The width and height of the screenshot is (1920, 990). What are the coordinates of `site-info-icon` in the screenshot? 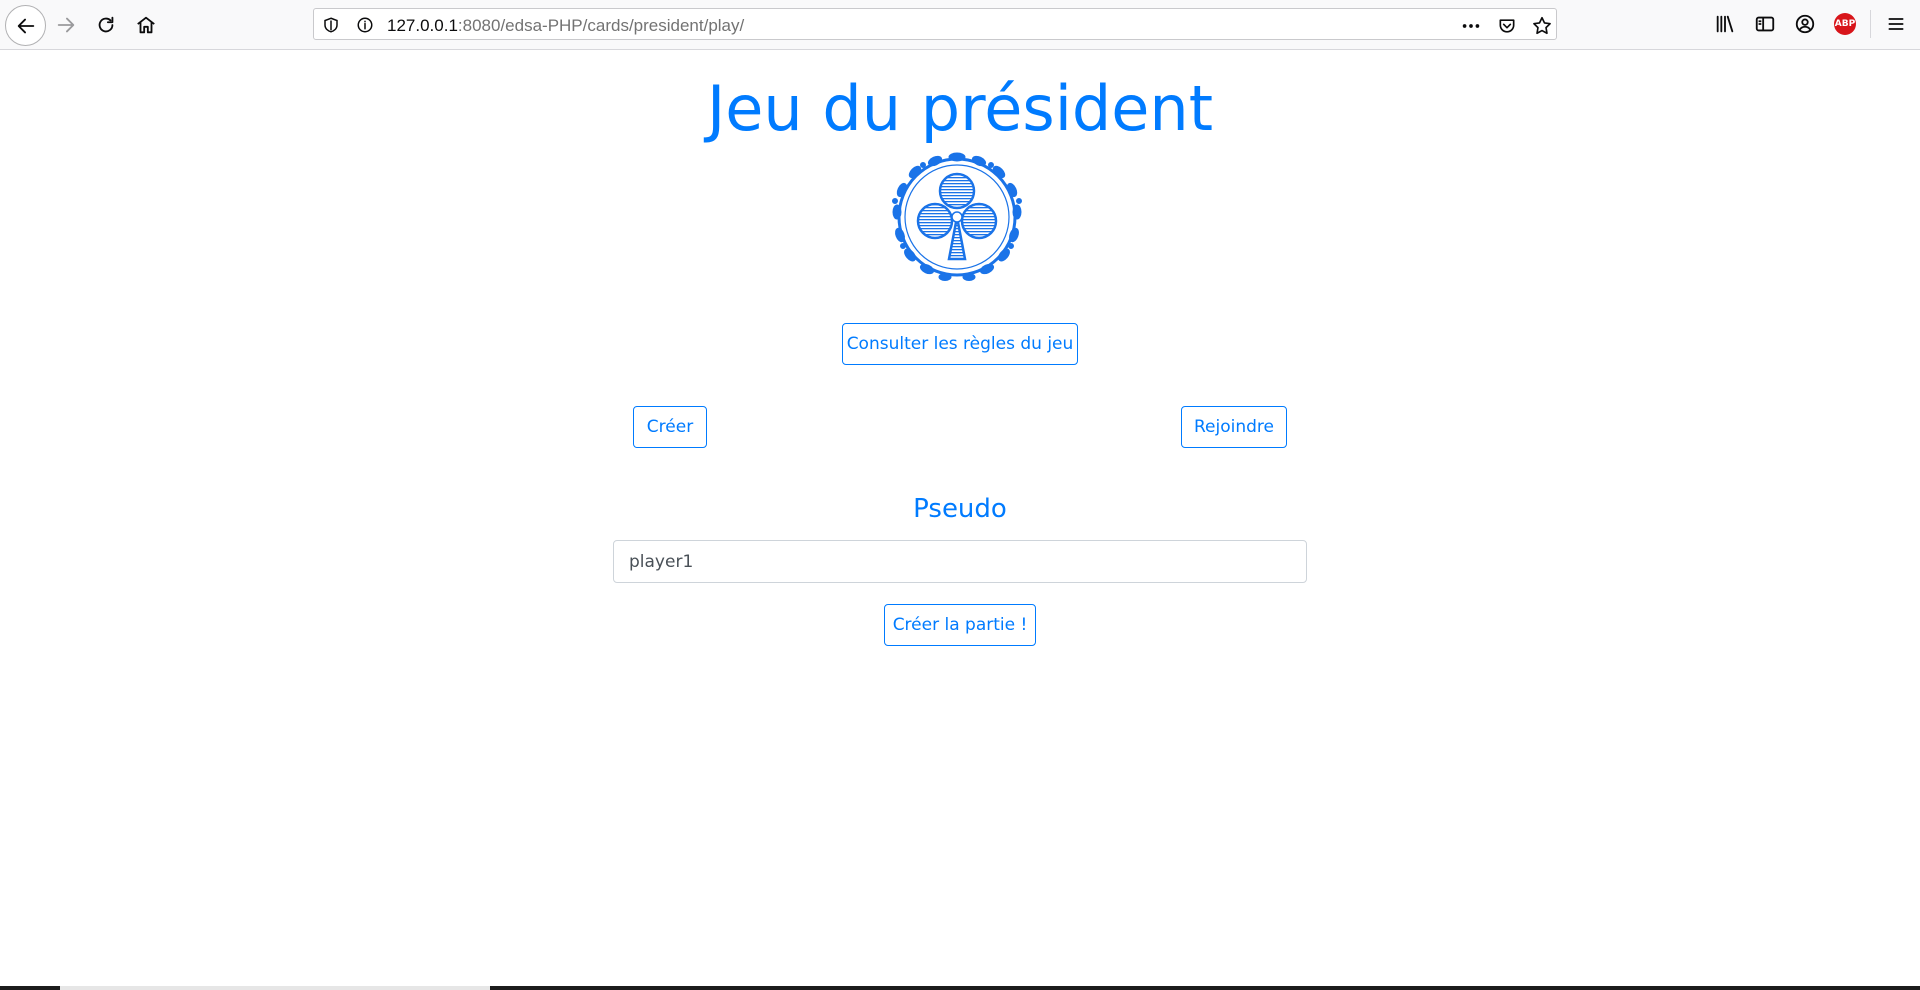 It's located at (365, 25).